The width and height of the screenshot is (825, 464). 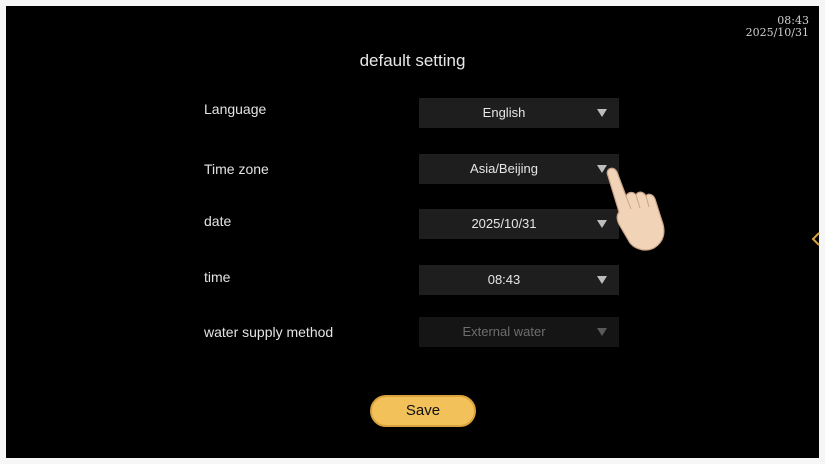 I want to click on water-supply-select: External water, so click(x=519, y=332).